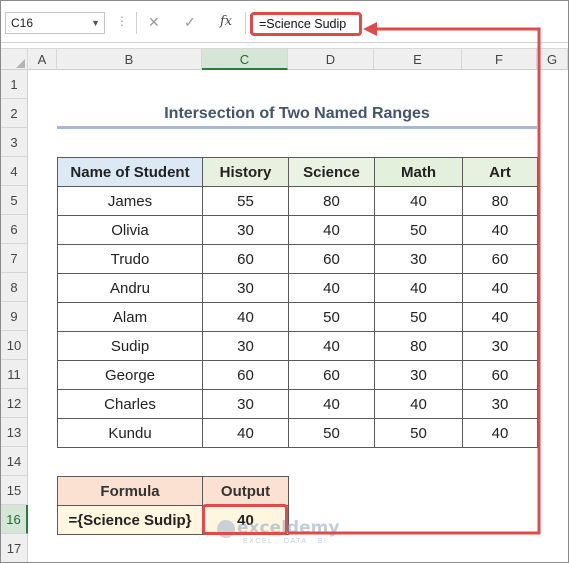  What do you see at coordinates (130, 230) in the screenshot?
I see `table-cell: Olivia` at bounding box center [130, 230].